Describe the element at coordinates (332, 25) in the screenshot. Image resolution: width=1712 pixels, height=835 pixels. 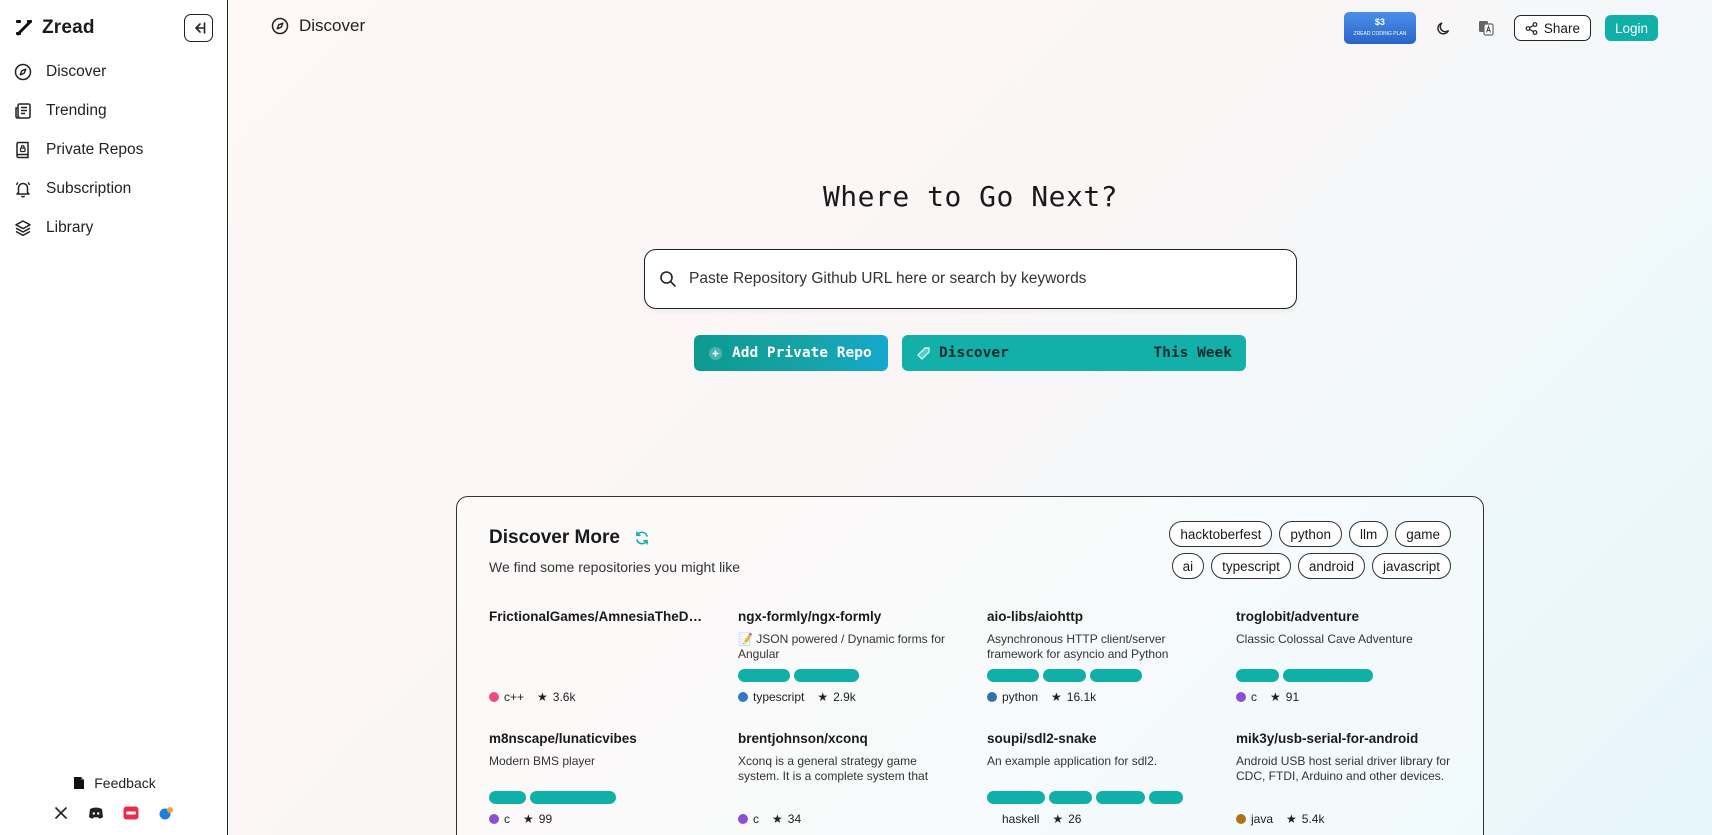
I see `page-title-text: Discover` at that location.